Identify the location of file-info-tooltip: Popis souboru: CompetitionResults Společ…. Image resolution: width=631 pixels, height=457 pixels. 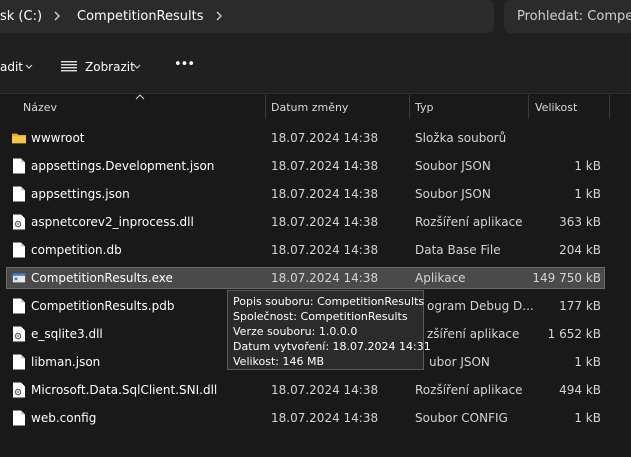
(329, 330).